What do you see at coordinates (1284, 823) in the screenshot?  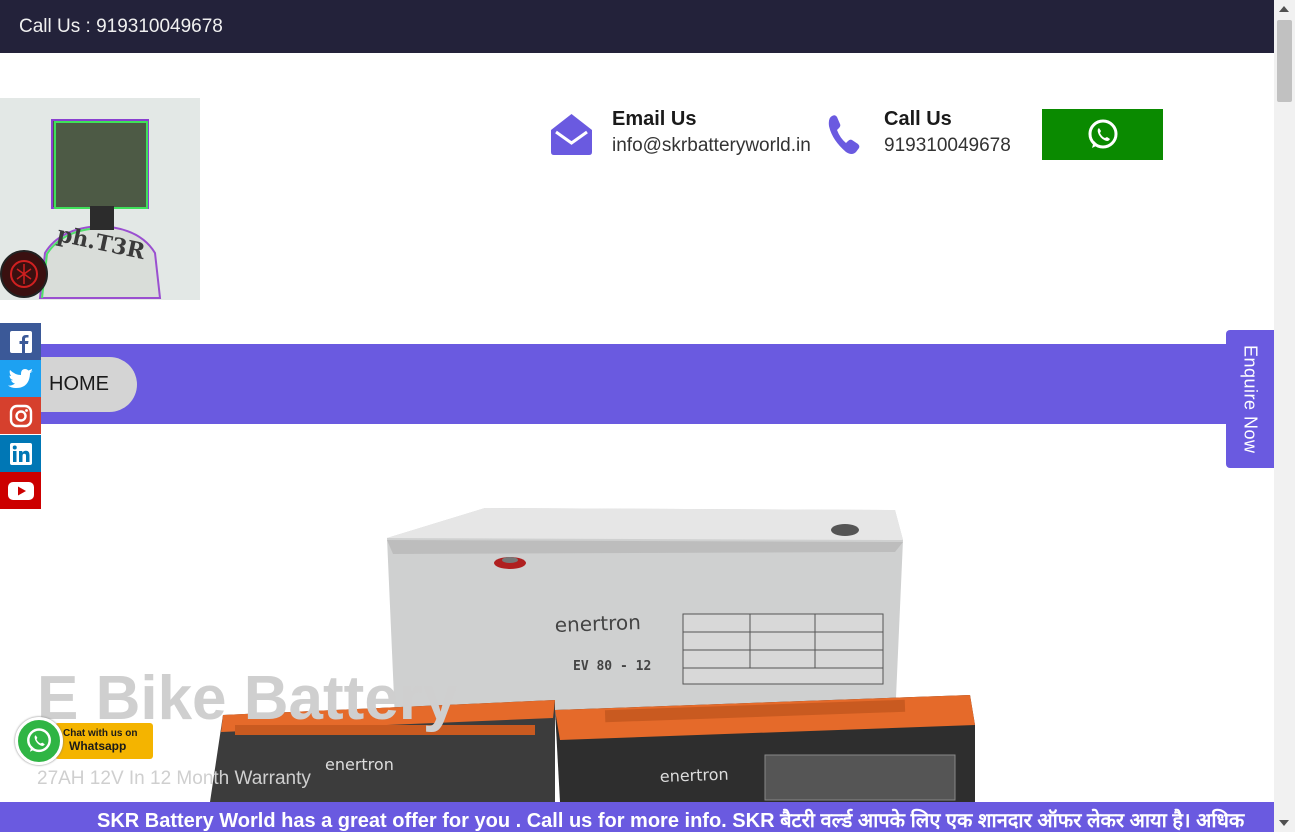 I see `scroll-down-arrow` at bounding box center [1284, 823].